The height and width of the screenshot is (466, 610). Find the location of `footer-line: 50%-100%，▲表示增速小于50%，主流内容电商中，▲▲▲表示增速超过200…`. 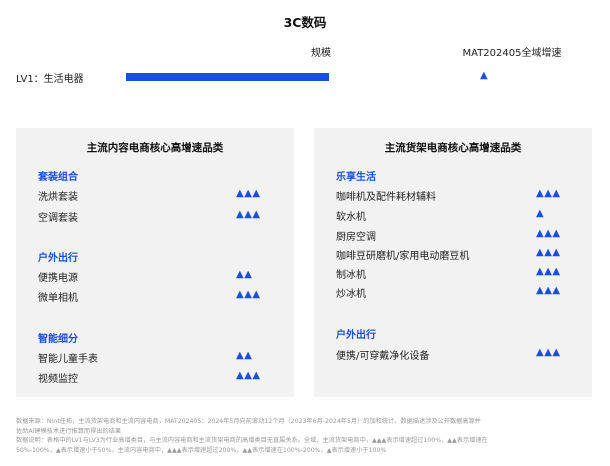

footer-line: 50%-100%，▲表示增速小于50%，主流内容电商中，▲▲▲表示增速超过200… is located at coordinates (201, 450).